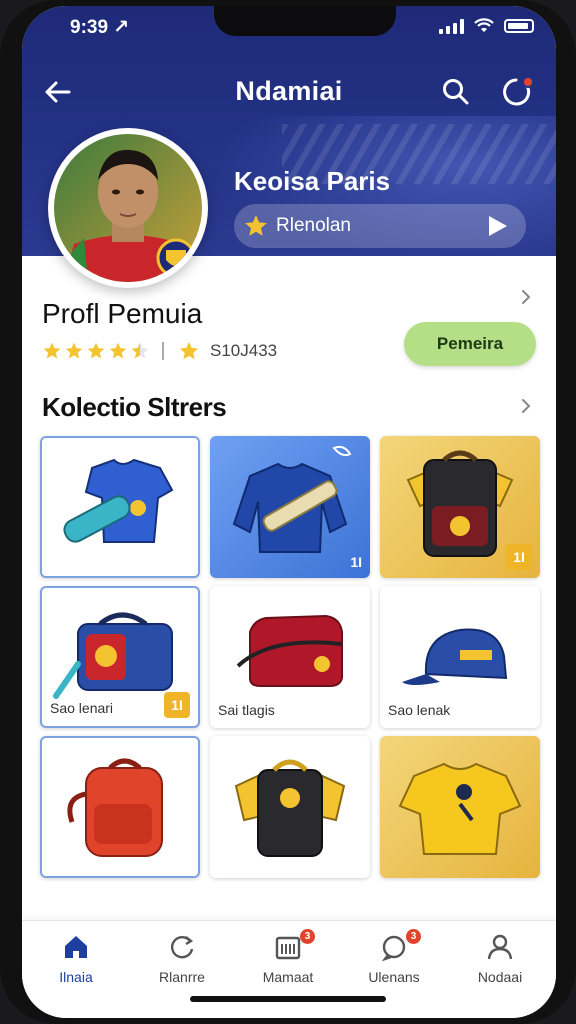  I want to click on nav-label: Ulenans, so click(394, 977).